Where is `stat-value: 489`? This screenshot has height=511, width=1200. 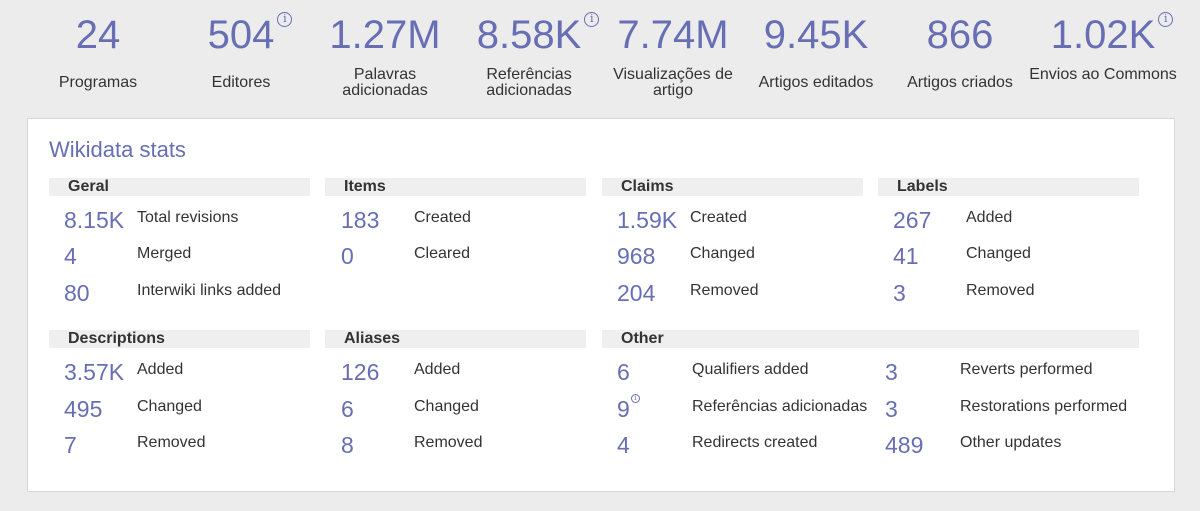 stat-value: 489 is located at coordinates (904, 445).